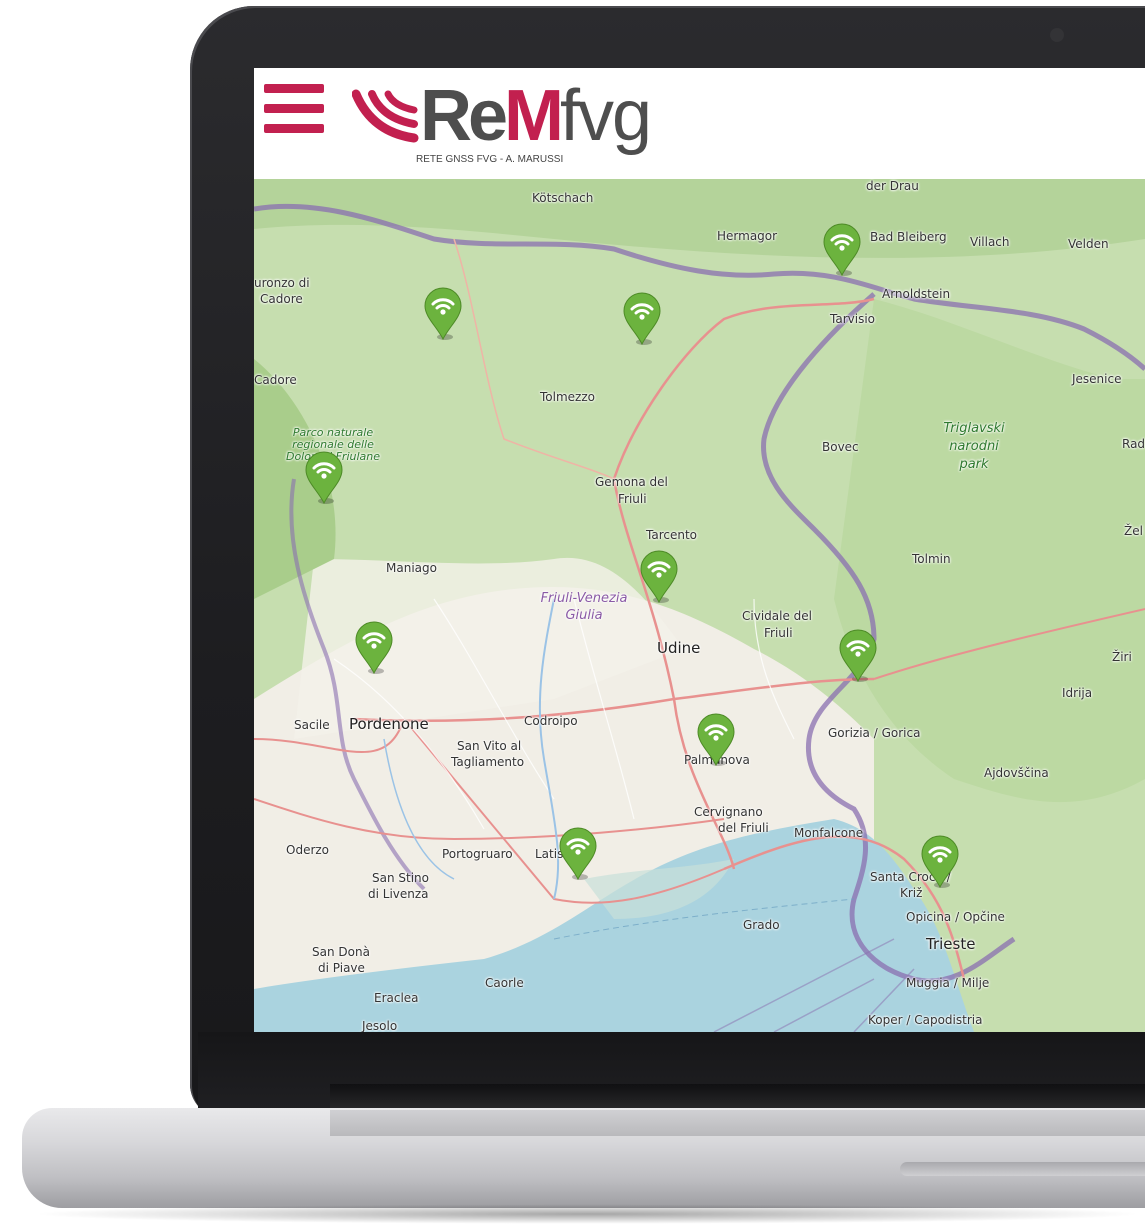  I want to click on place-label: Tolmin, so click(931, 559).